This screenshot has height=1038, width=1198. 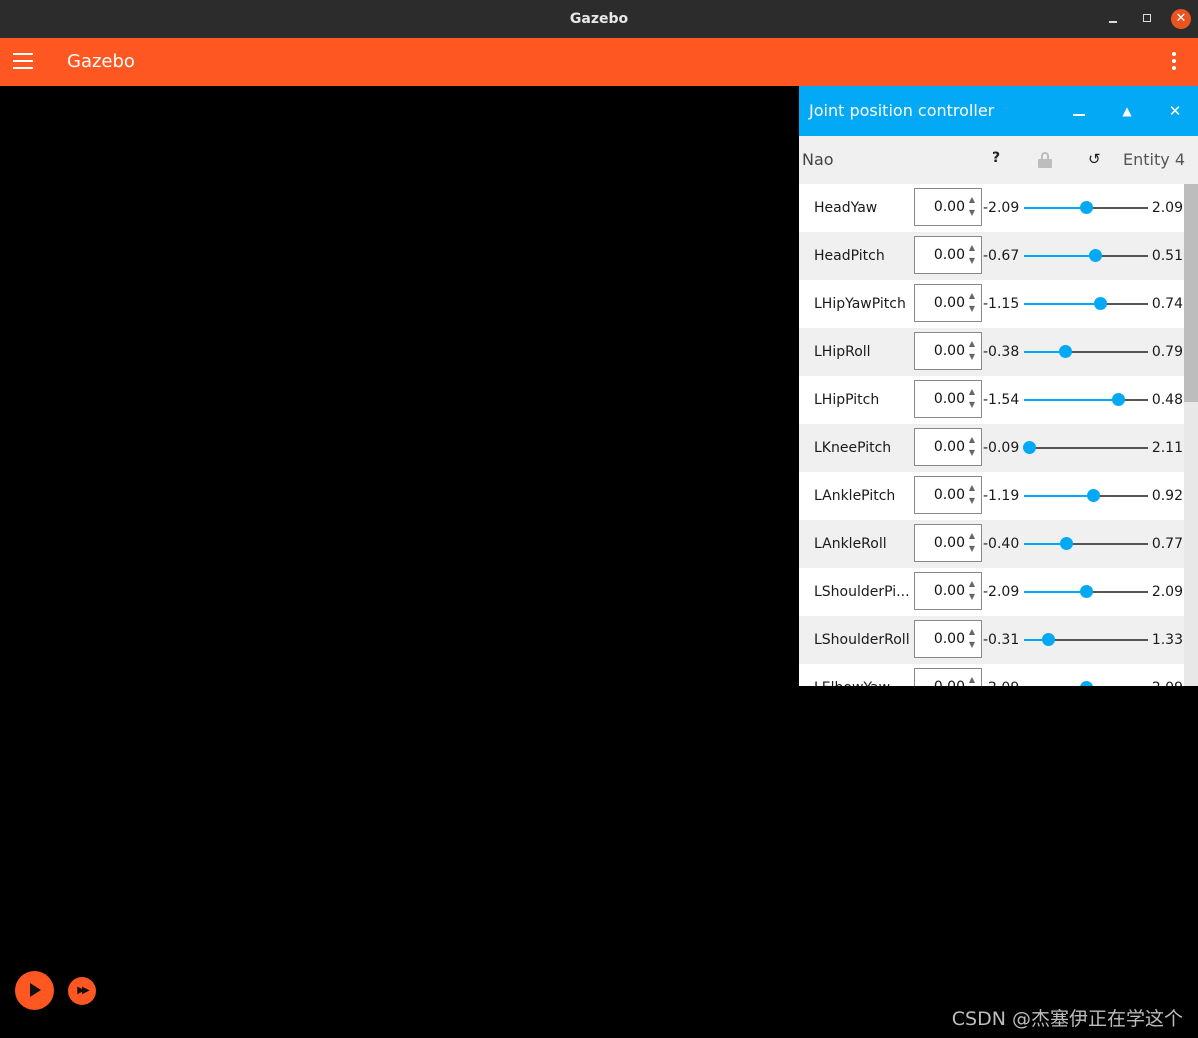 What do you see at coordinates (991, 640) in the screenshot?
I see `joint-row: LShoulderRoll 0.00 ▲ ▼ -0.31 1.33` at bounding box center [991, 640].